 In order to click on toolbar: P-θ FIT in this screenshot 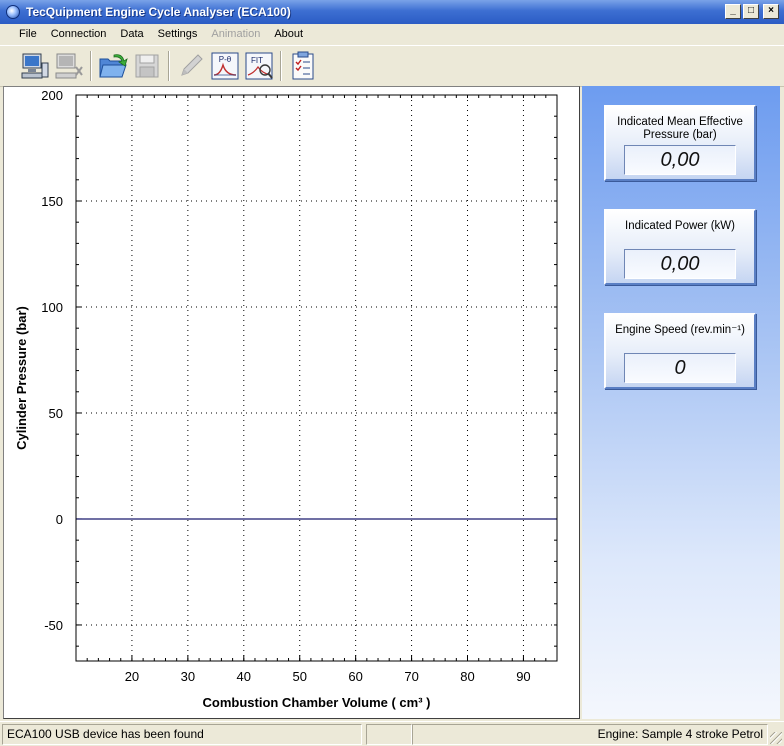, I will do `click(392, 66)`.